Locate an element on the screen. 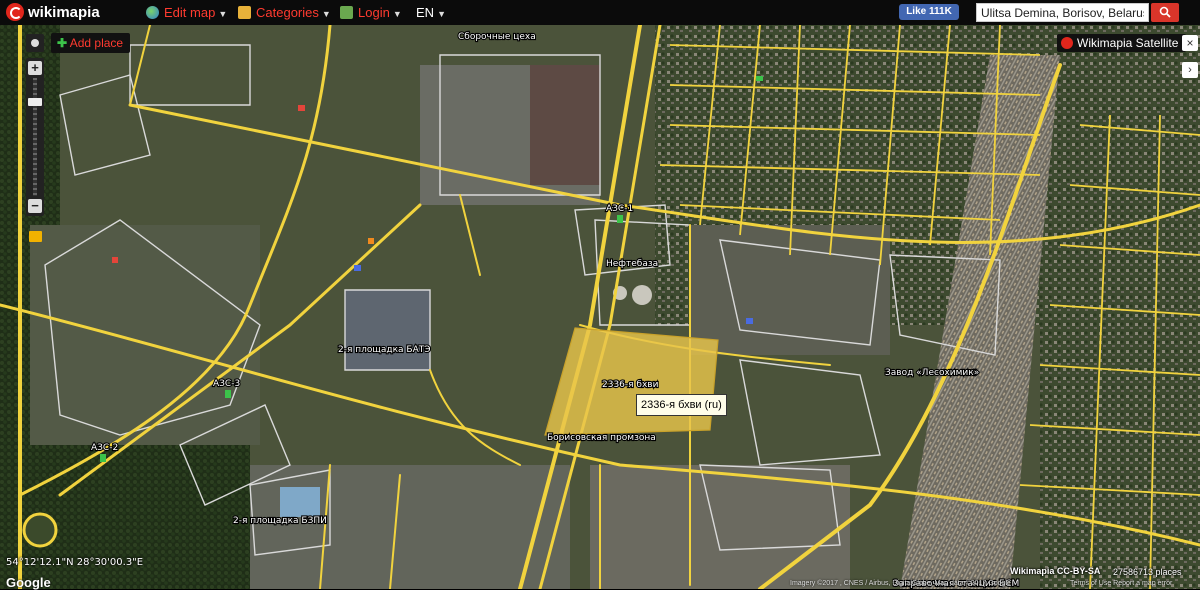  industrial-area-south is located at coordinates (410, 527).